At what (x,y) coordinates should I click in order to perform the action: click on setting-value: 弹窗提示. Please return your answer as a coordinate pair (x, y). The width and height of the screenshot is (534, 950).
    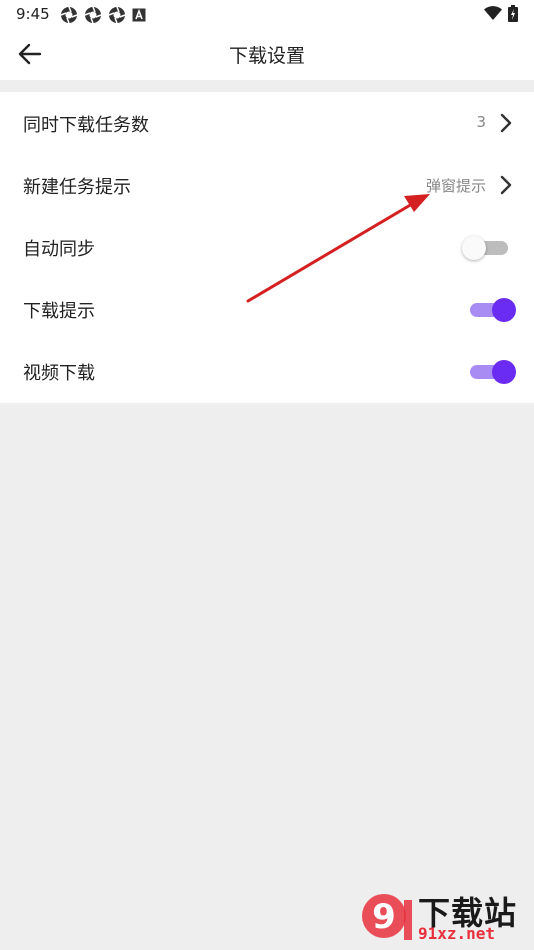
    Looking at the image, I should click on (455, 186).